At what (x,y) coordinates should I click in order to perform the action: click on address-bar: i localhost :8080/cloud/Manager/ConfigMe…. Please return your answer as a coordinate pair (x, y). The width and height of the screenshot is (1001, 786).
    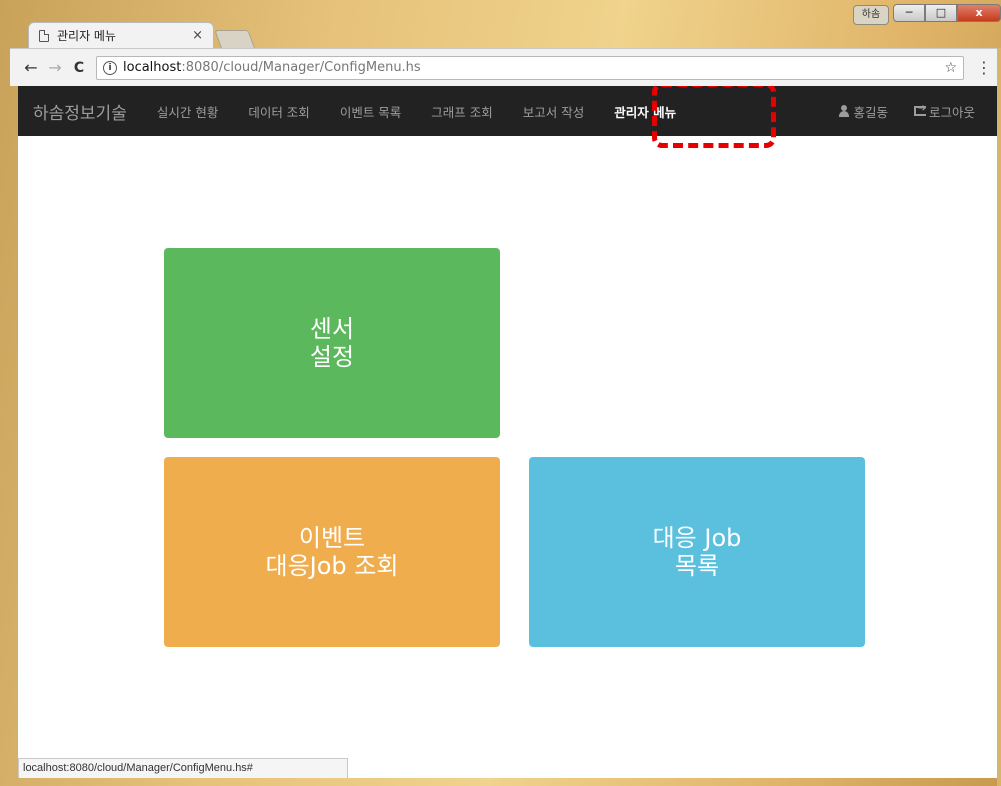
    Looking at the image, I should click on (530, 67).